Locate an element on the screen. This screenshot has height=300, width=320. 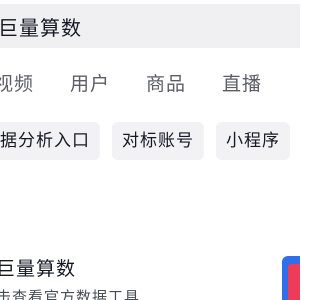
tab-products: 商品 is located at coordinates (166, 82).